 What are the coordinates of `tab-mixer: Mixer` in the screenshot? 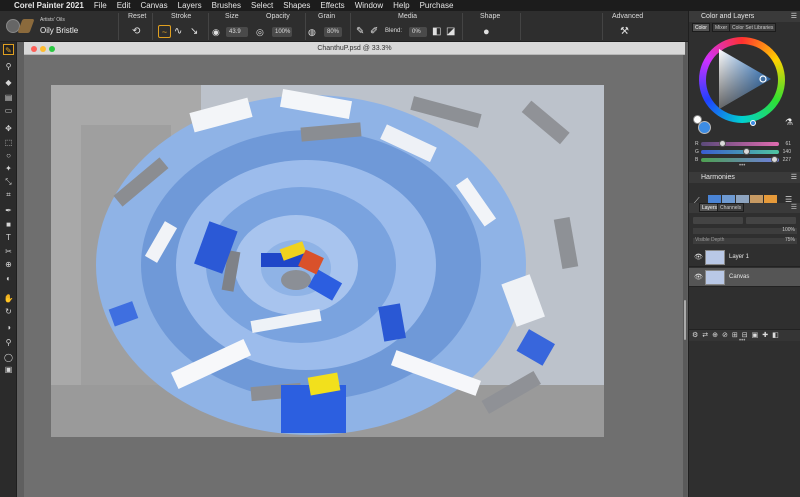 It's located at (721, 27).